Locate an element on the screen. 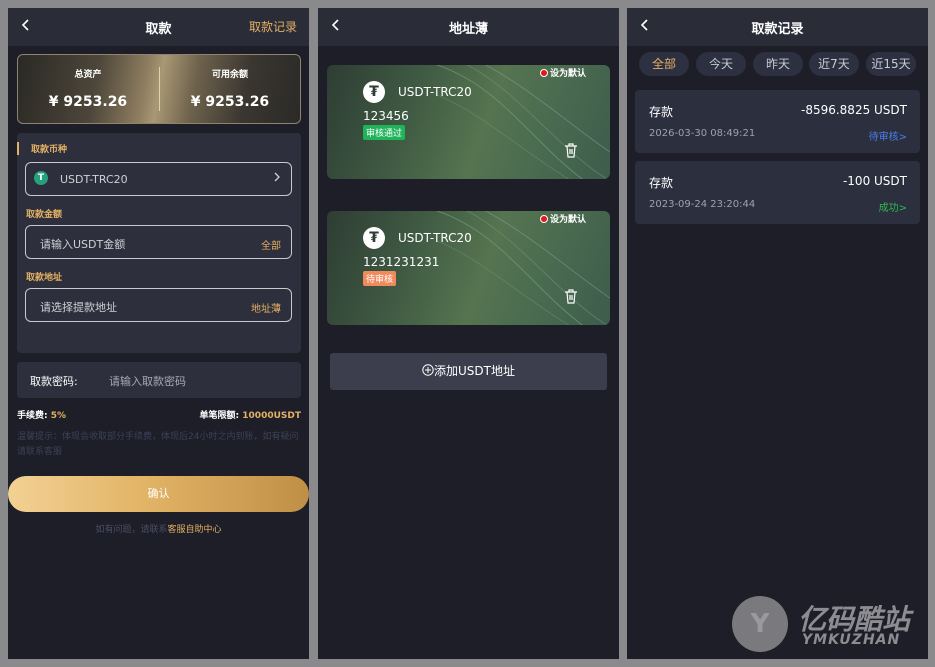 Image resolution: width=935 pixels, height=667 pixels. filter-7days: 近7天 is located at coordinates (834, 64).